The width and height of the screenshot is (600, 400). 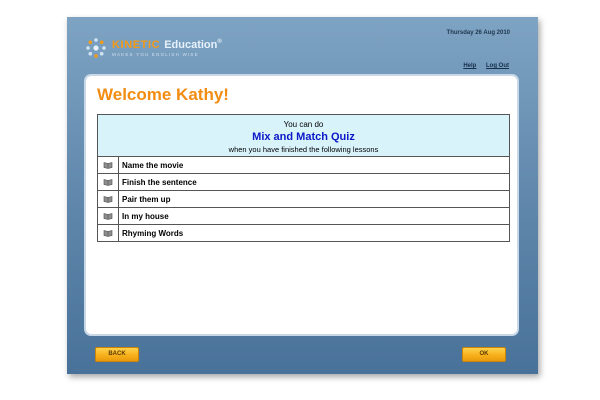 What do you see at coordinates (478, 33) in the screenshot?
I see `current-date: Thursday 26 Aug 2010` at bounding box center [478, 33].